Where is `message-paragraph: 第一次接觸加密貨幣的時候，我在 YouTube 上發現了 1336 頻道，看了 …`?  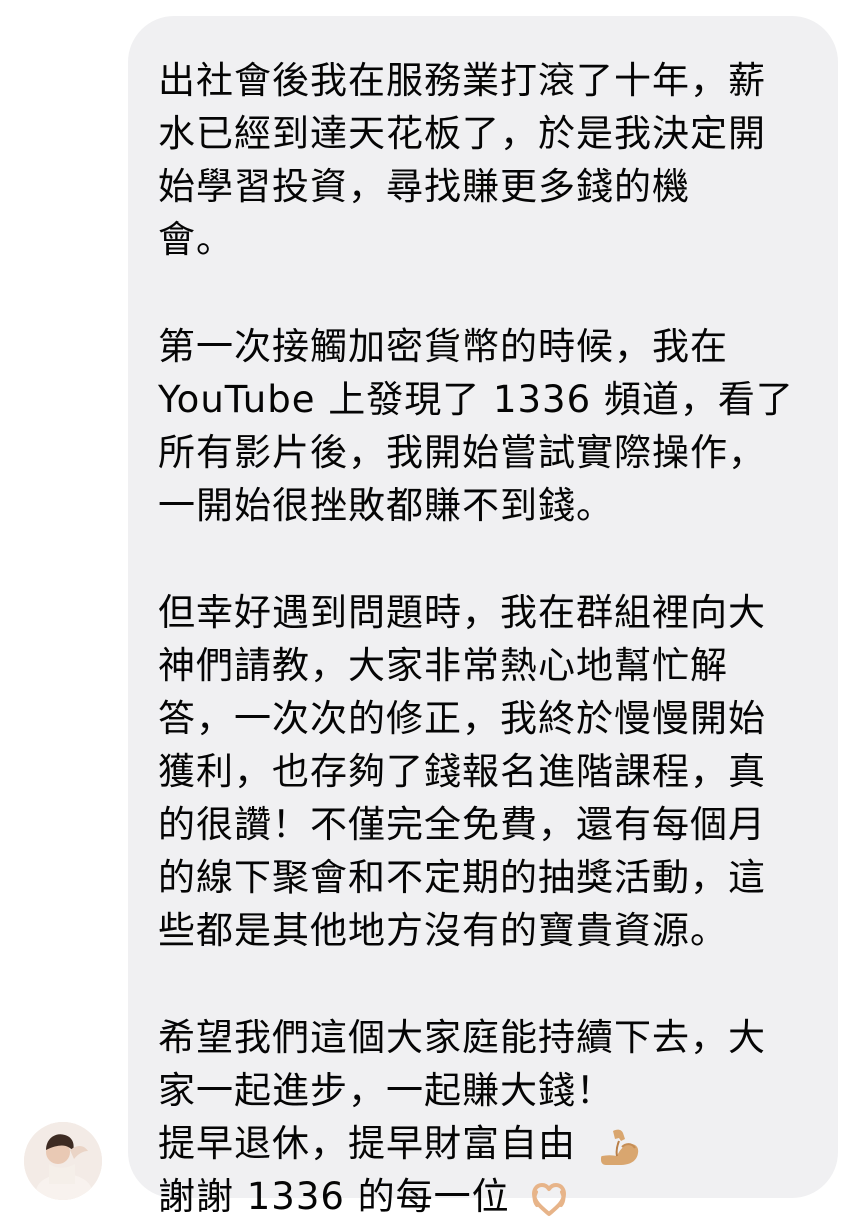 message-paragraph: 第一次接觸加密貨幣的時候，我在 YouTube 上發現了 1336 頻道，看了 … is located at coordinates (485, 426).